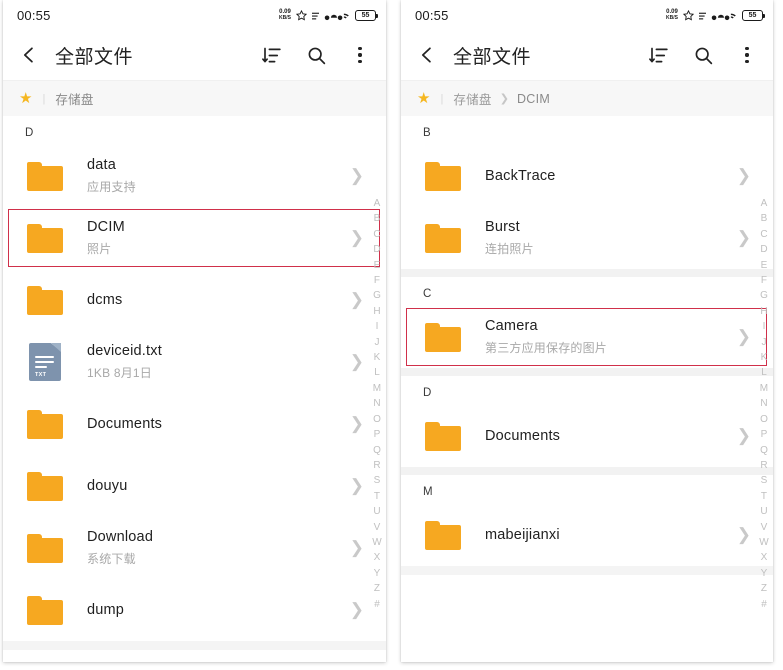  What do you see at coordinates (587, 535) in the screenshot?
I see `file-list-item: mabeijianxi ❯` at bounding box center [587, 535].